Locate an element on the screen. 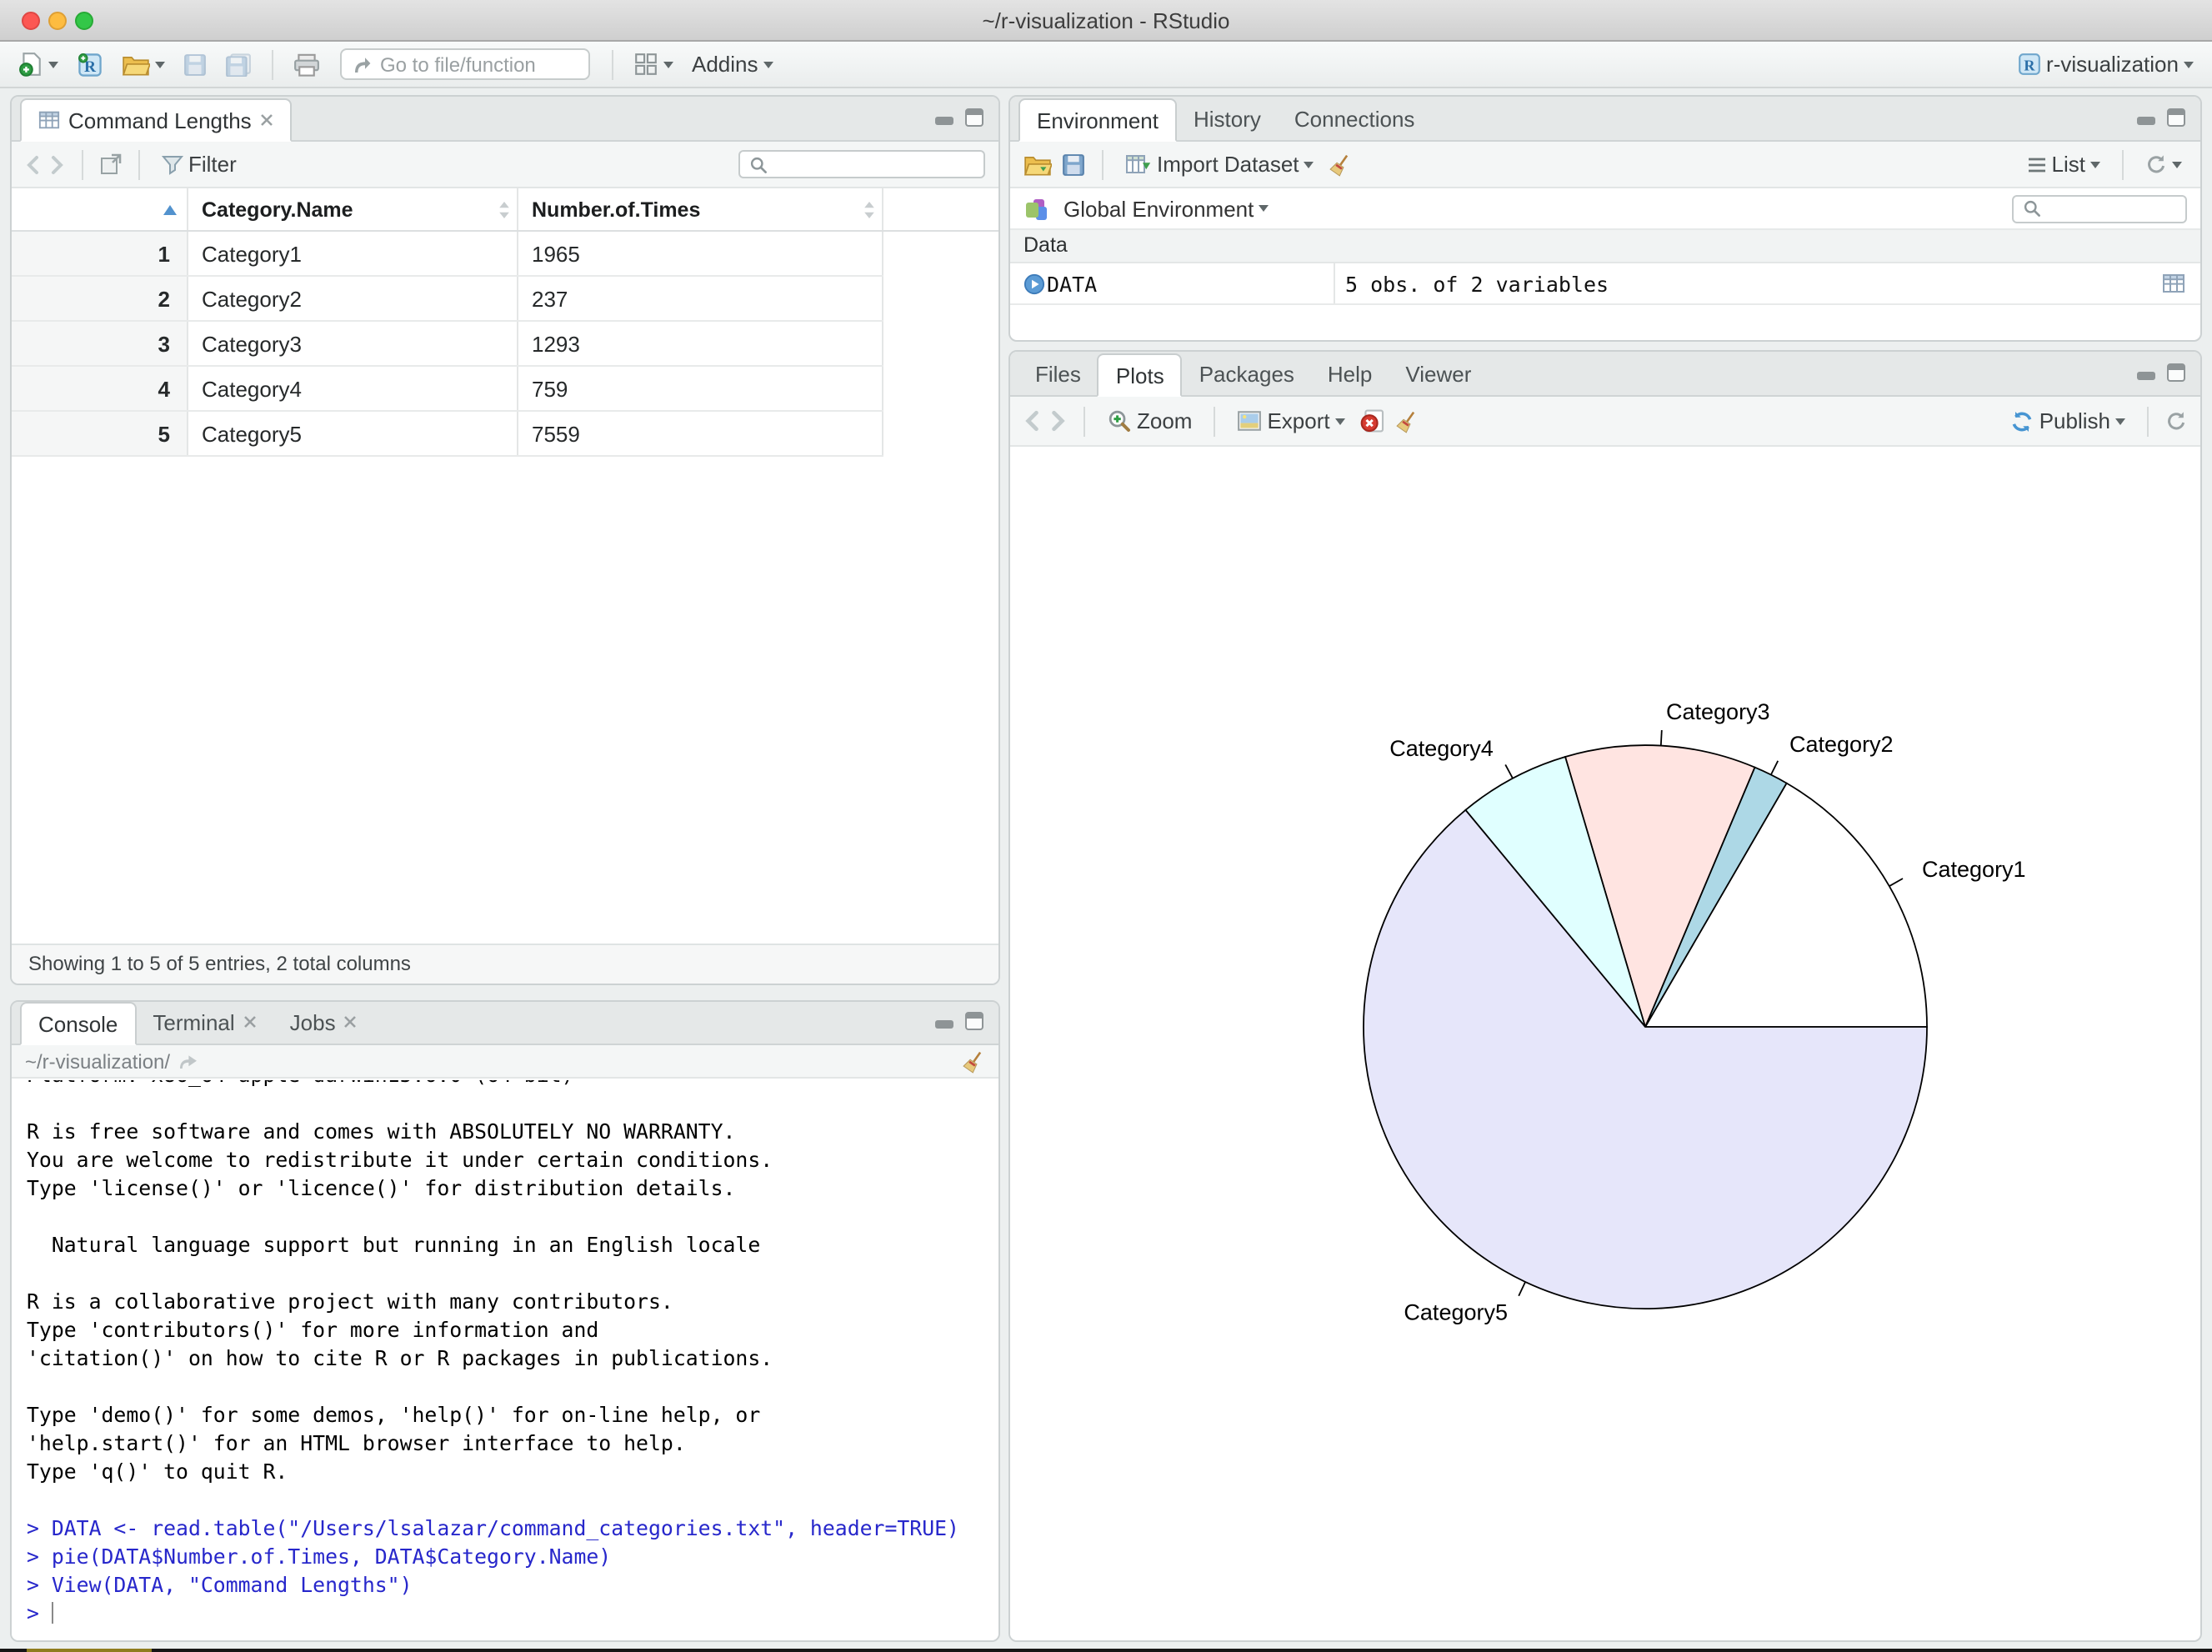  environment-search-input is located at coordinates (2113, 208).